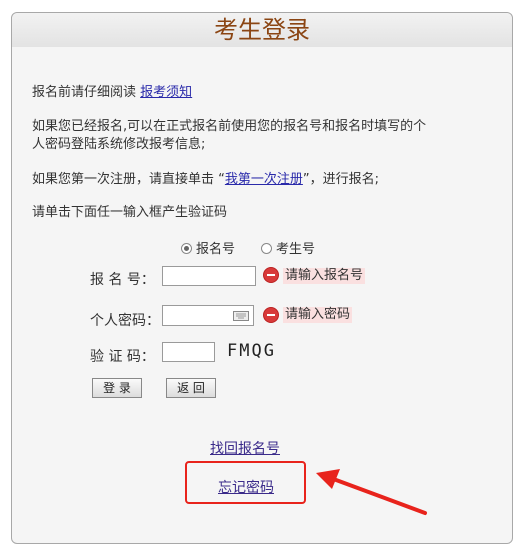 The width and height of the screenshot is (525, 556). What do you see at coordinates (122, 280) in the screenshot?
I see `registration-number-label: 报 名 号：` at bounding box center [122, 280].